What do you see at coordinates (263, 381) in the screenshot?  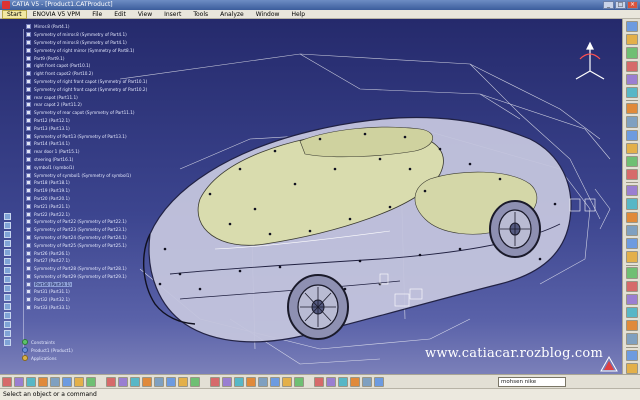 I see `compass-icon` at bounding box center [263, 381].